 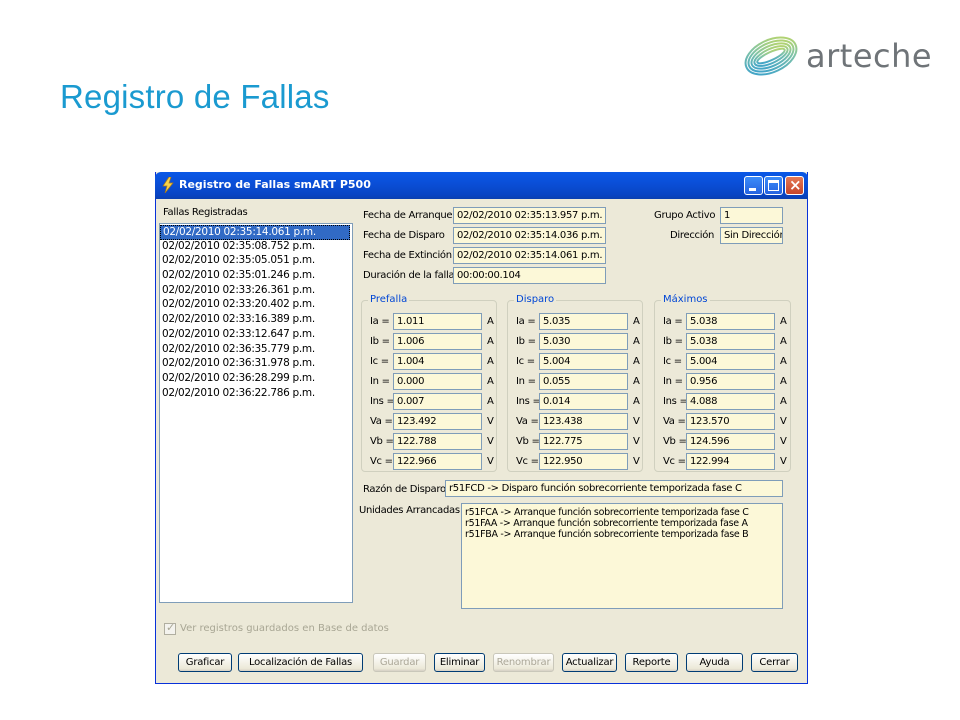 I want to click on actualizar-button: Actualizar, so click(x=589, y=662).